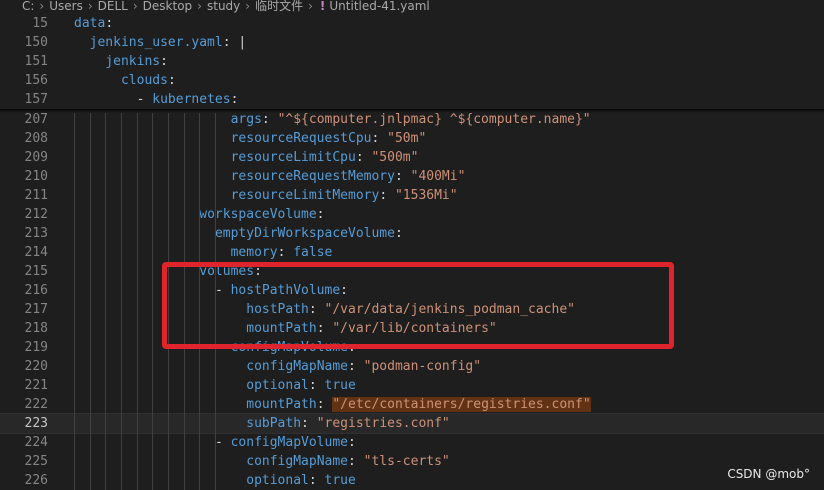 This screenshot has height=490, width=824. Describe the element at coordinates (36, 328) in the screenshot. I see `line-number: 218` at that location.